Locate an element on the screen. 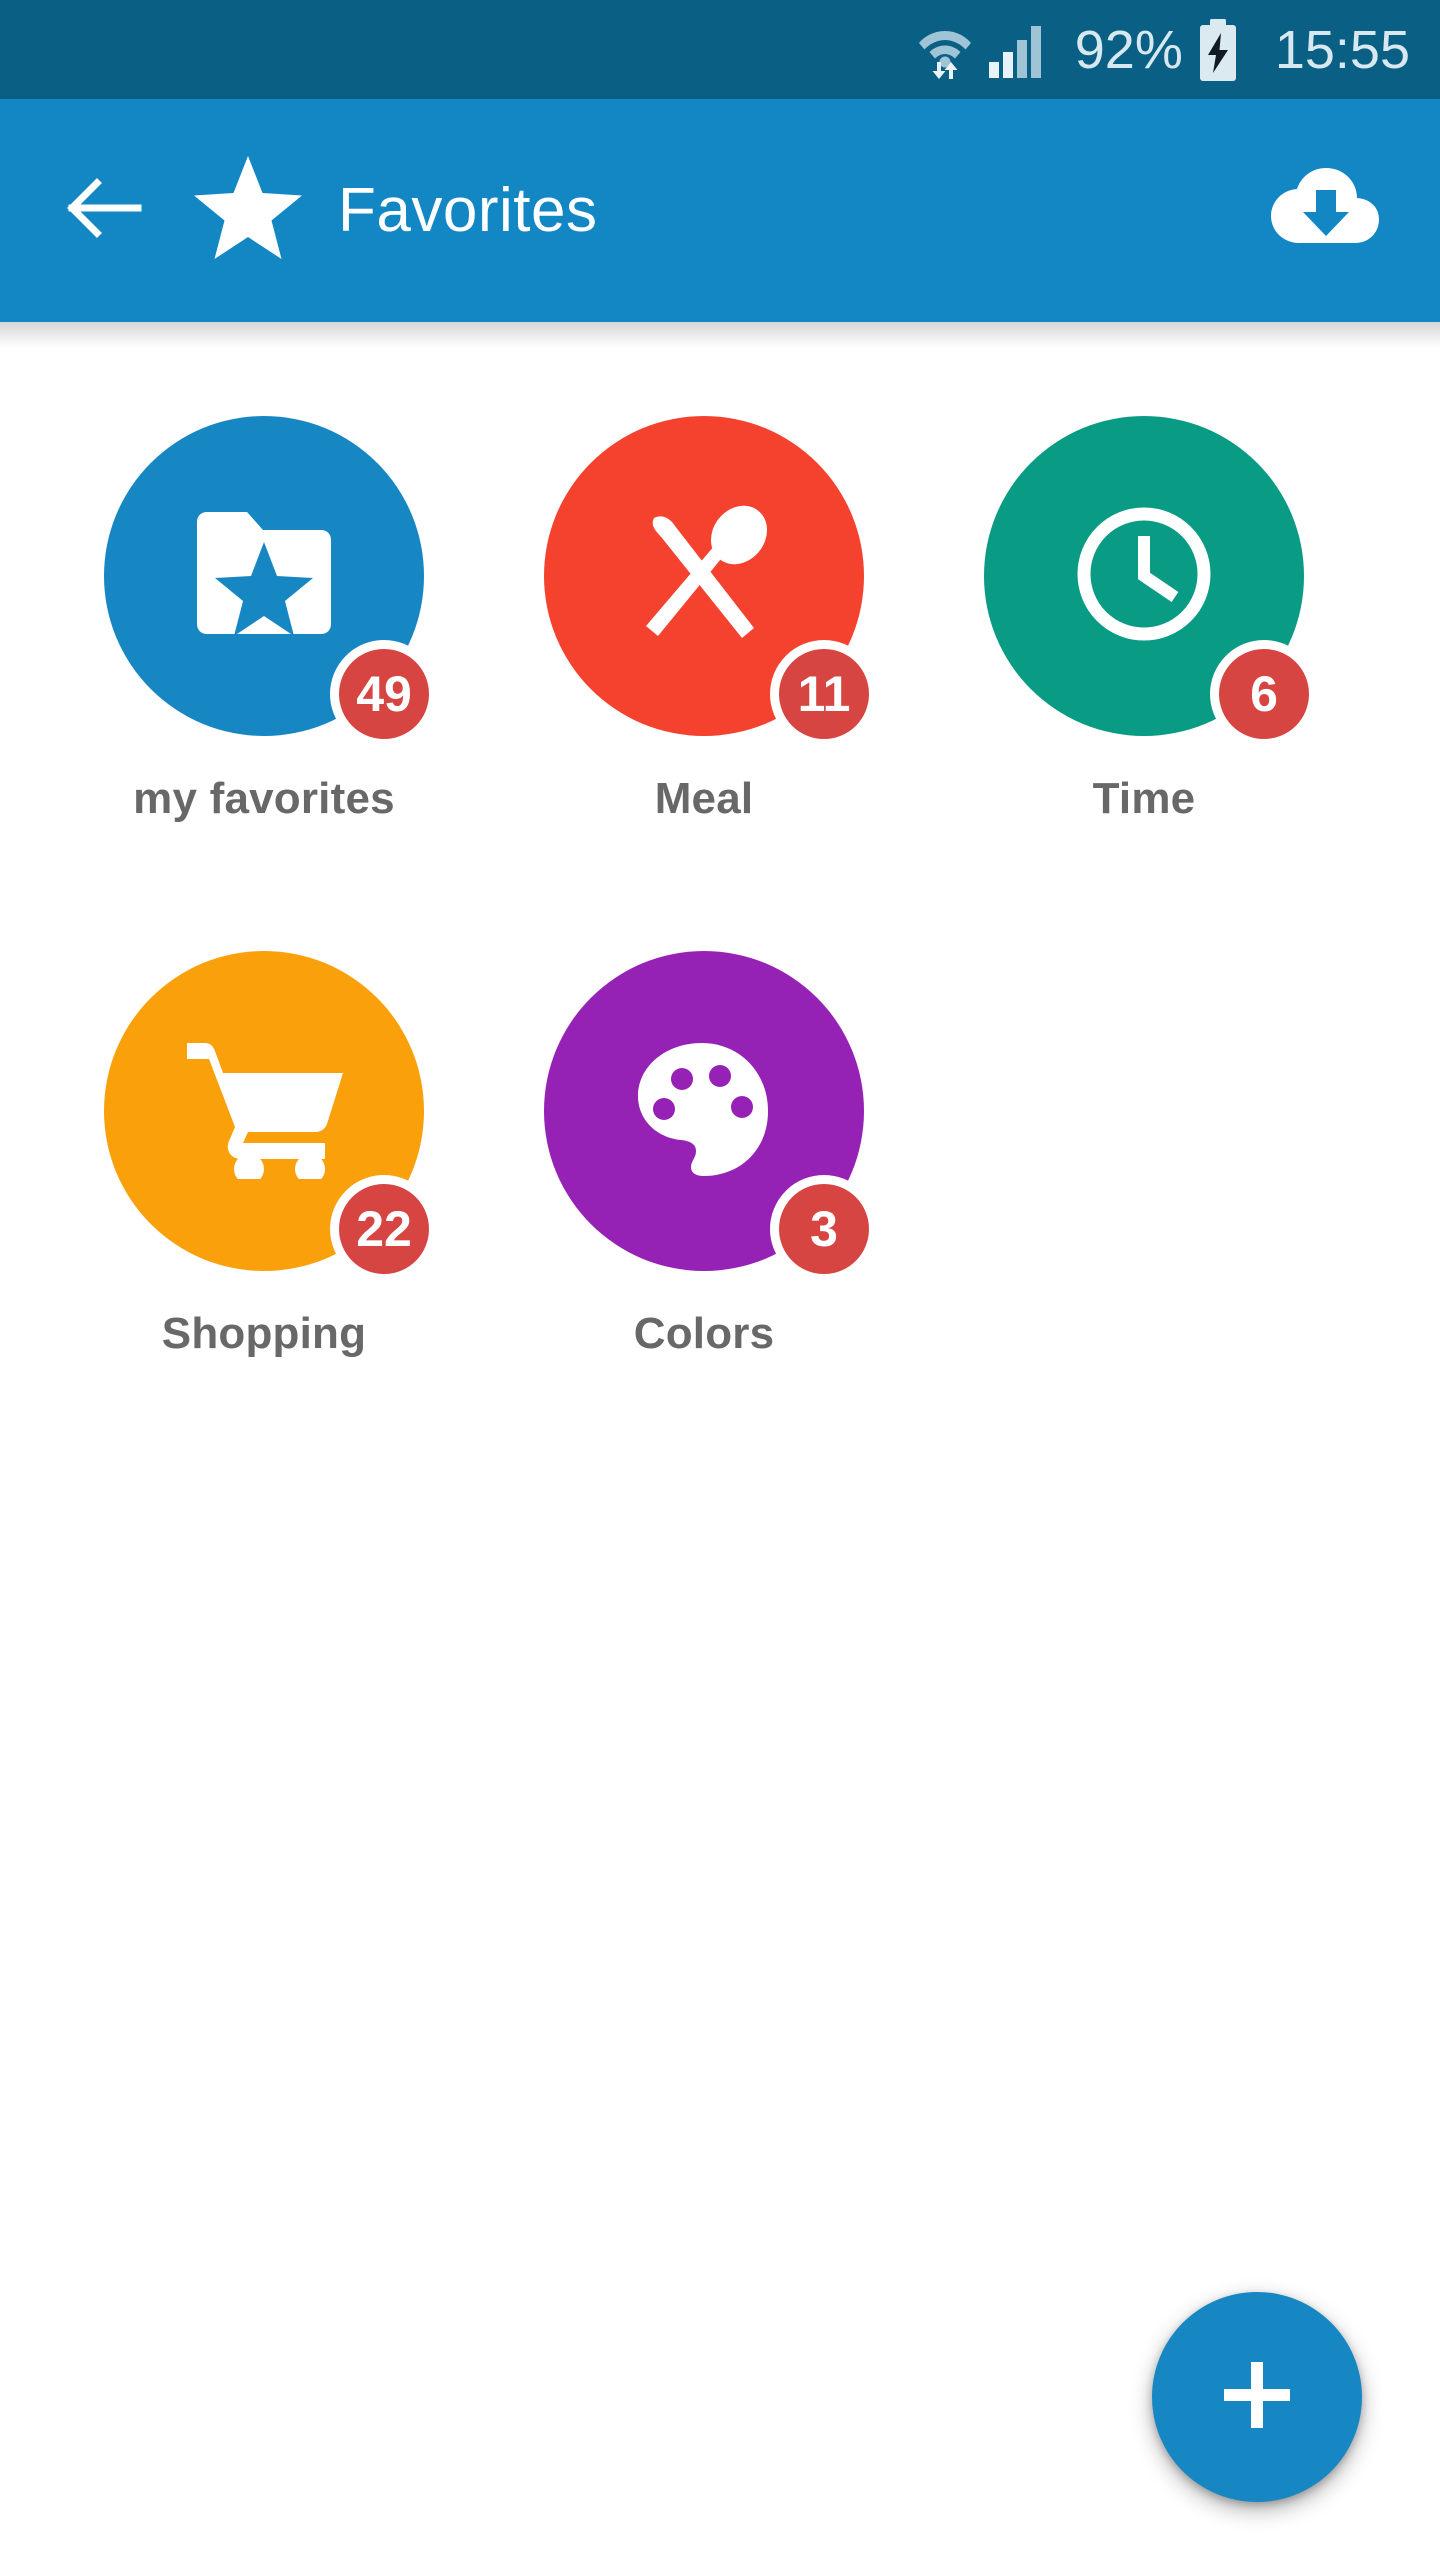 The height and width of the screenshot is (2560, 1440). folder-badge: 49 is located at coordinates (384, 694).